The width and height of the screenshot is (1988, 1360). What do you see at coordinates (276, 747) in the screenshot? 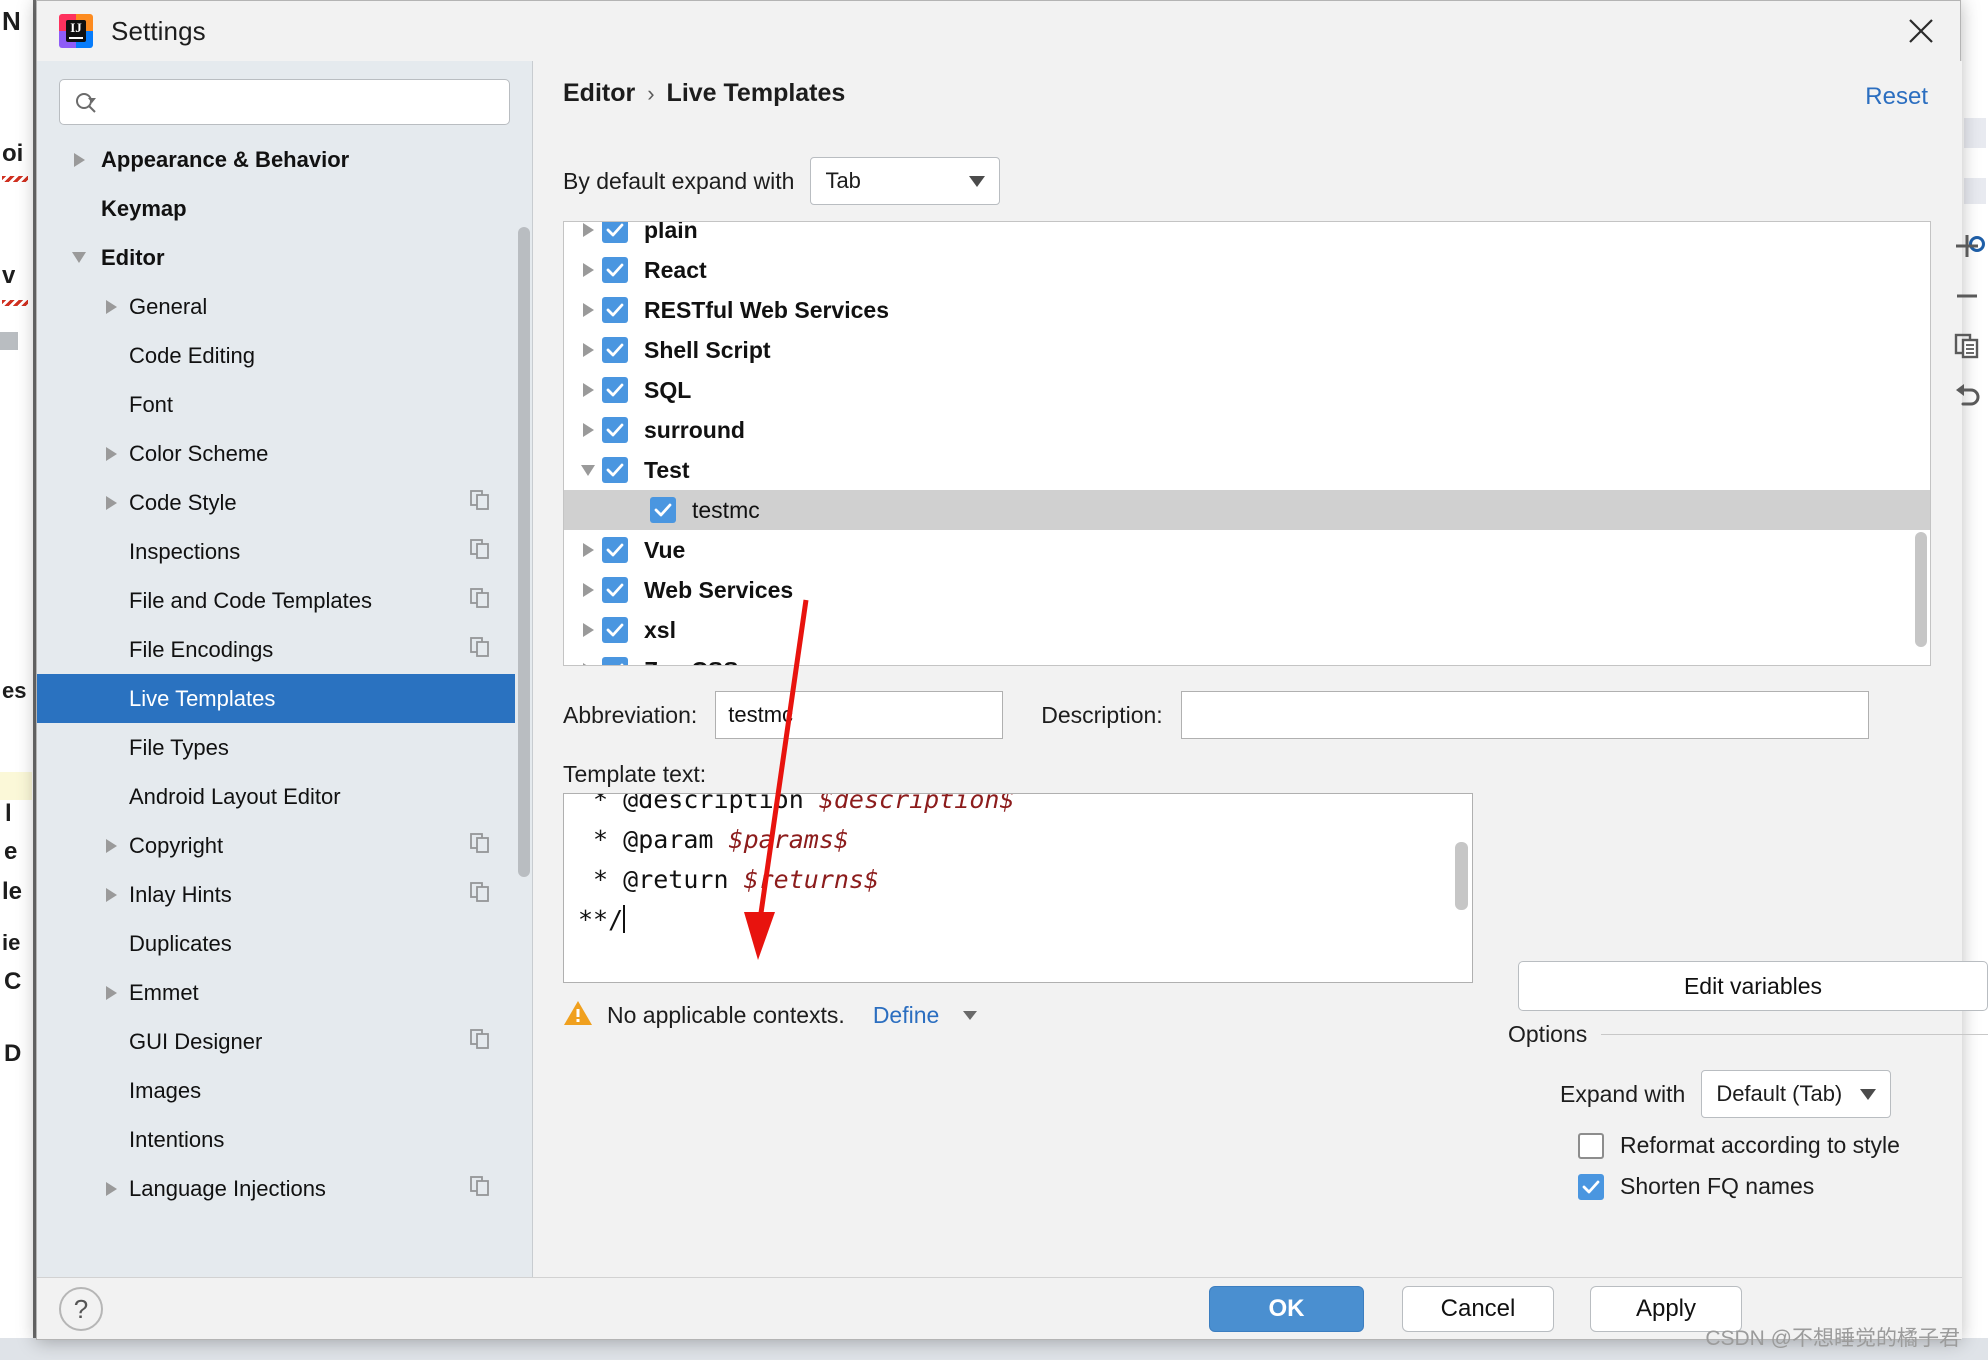
I see `sidebar-item-file-types: File Types` at bounding box center [276, 747].